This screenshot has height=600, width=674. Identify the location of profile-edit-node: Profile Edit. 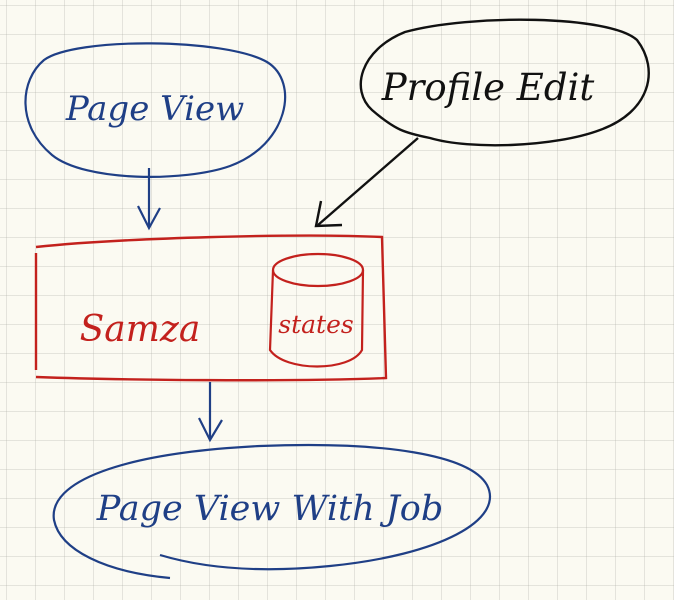
(504, 82).